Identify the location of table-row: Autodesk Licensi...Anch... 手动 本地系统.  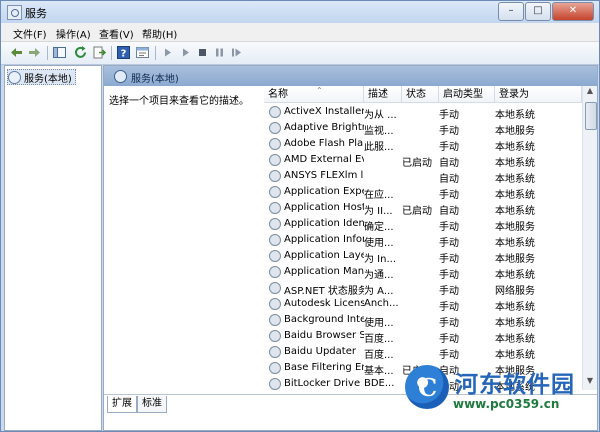
(424, 304).